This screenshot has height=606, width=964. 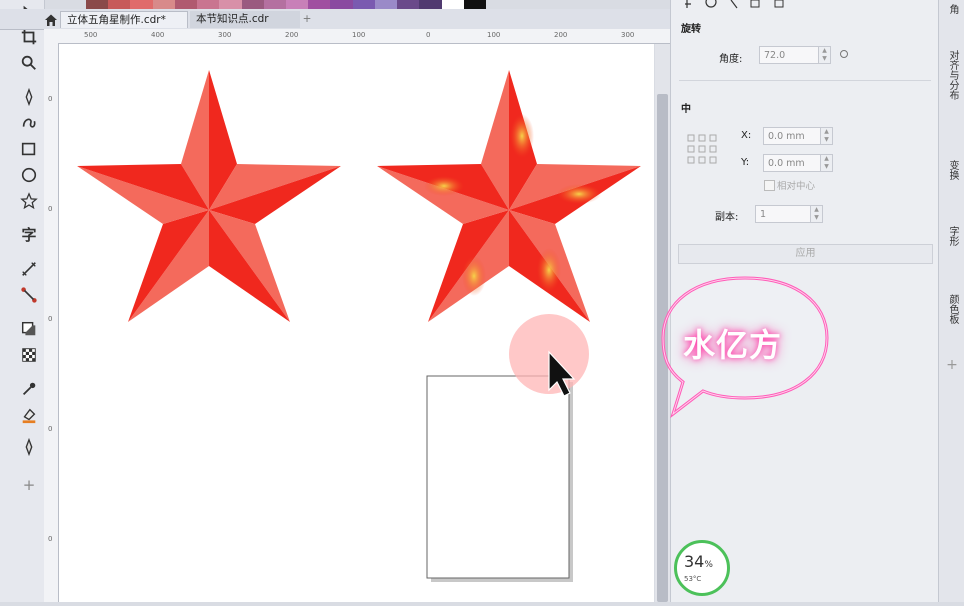 What do you see at coordinates (693, 579) in the screenshot?
I see `cpu-temperature: 53°C` at bounding box center [693, 579].